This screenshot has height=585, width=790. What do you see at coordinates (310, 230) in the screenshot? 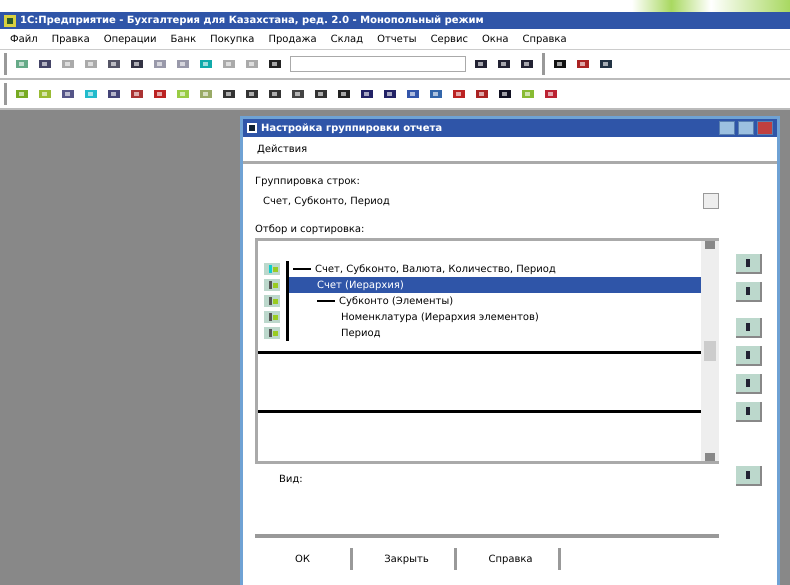
I see `list-label: Отбор и сортировка:` at bounding box center [310, 230].